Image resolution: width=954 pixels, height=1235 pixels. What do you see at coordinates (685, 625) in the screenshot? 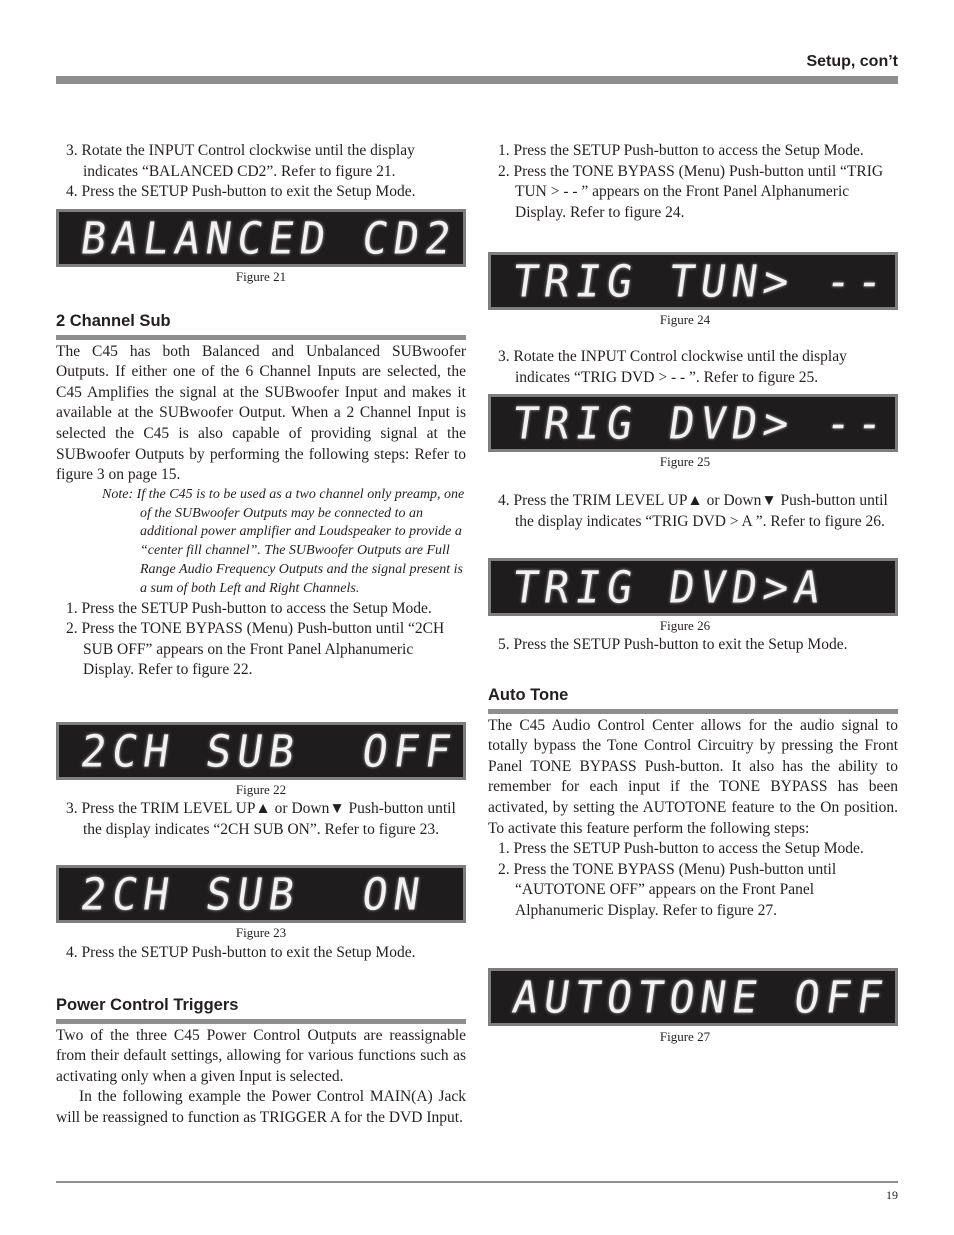
I see `figure-26-caption: Figure 26` at bounding box center [685, 625].